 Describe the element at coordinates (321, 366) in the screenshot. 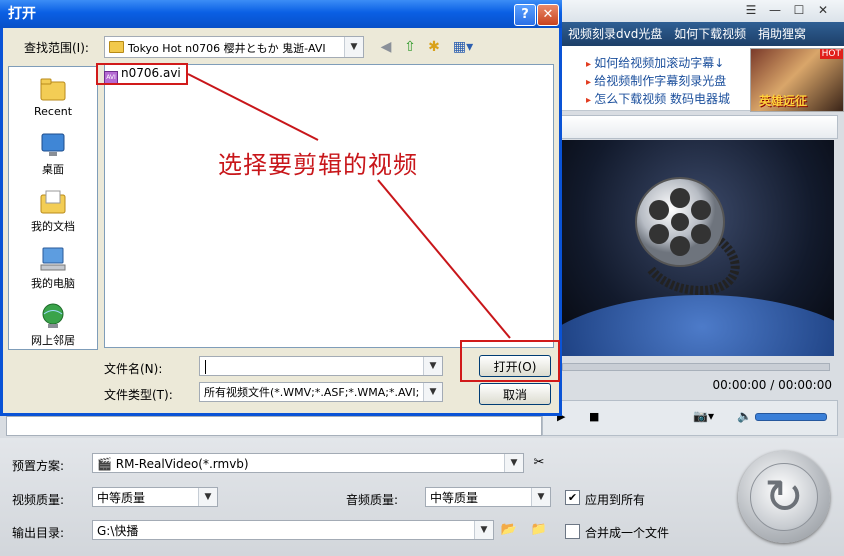

I see `file-name-input: ▼` at that location.